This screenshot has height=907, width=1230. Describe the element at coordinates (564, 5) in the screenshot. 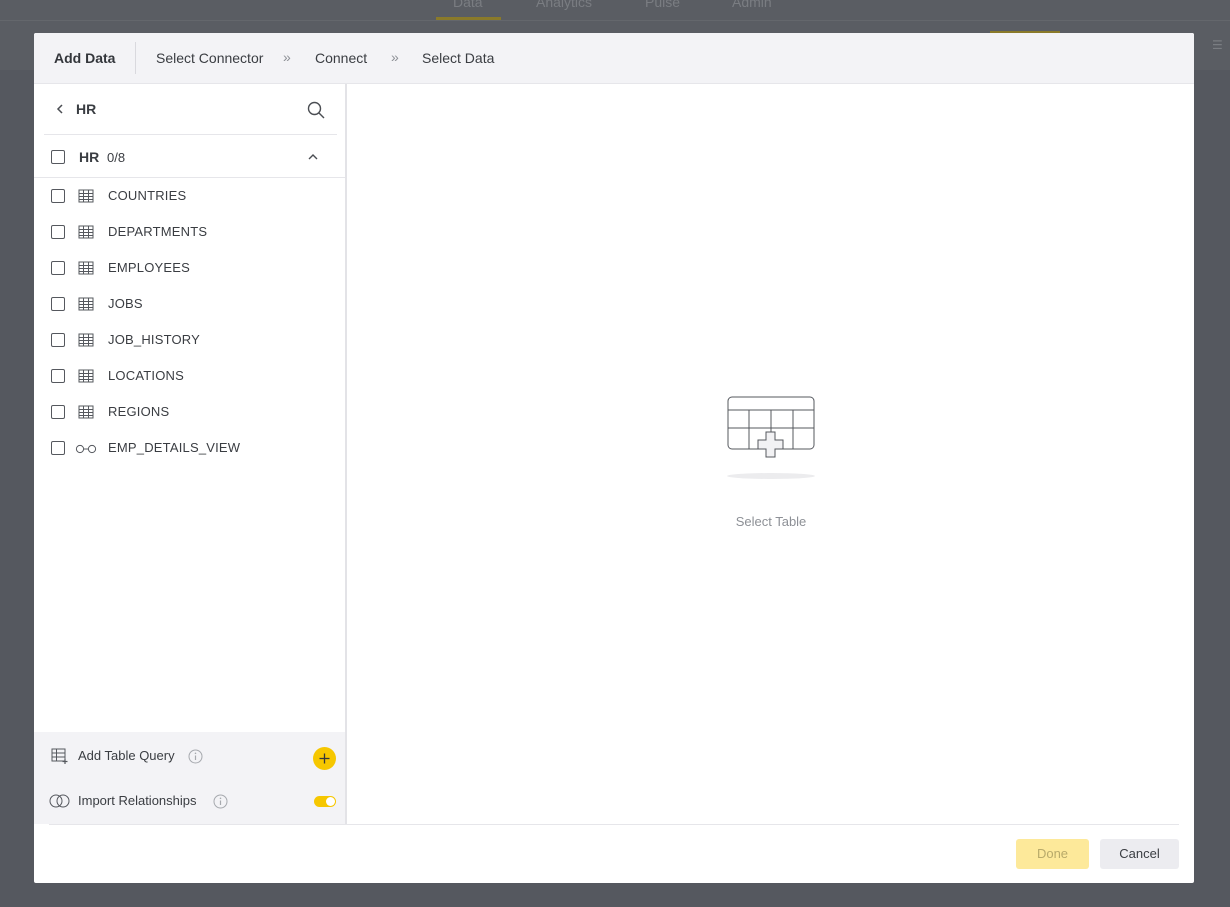

I see `bg-tab-analytics: Analytics` at that location.